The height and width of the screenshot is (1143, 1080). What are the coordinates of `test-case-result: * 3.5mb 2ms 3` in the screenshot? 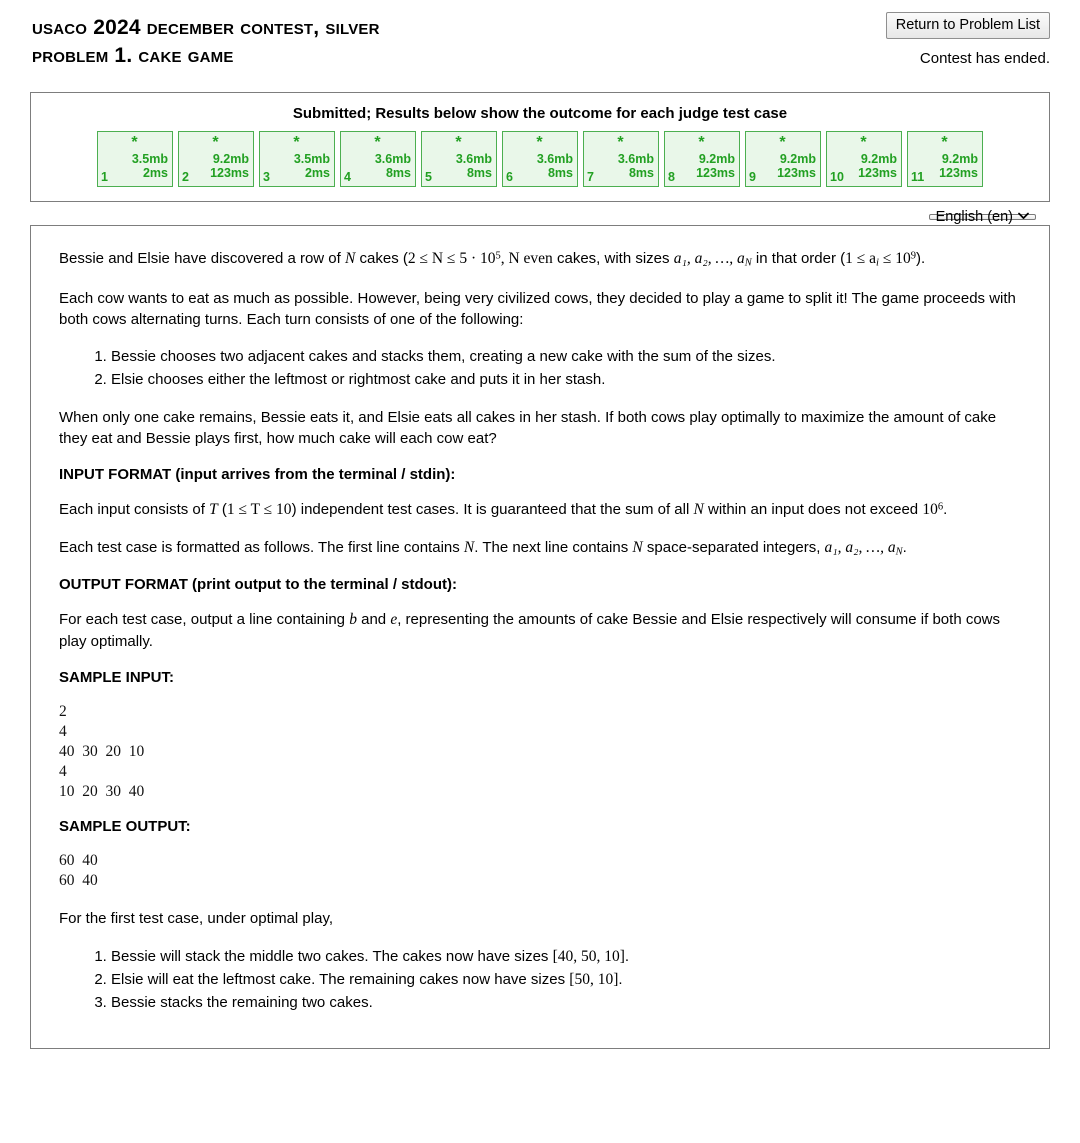 It's located at (297, 159).